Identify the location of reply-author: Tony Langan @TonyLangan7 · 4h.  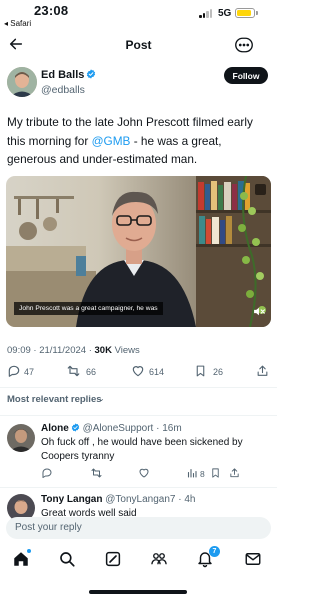
(118, 499).